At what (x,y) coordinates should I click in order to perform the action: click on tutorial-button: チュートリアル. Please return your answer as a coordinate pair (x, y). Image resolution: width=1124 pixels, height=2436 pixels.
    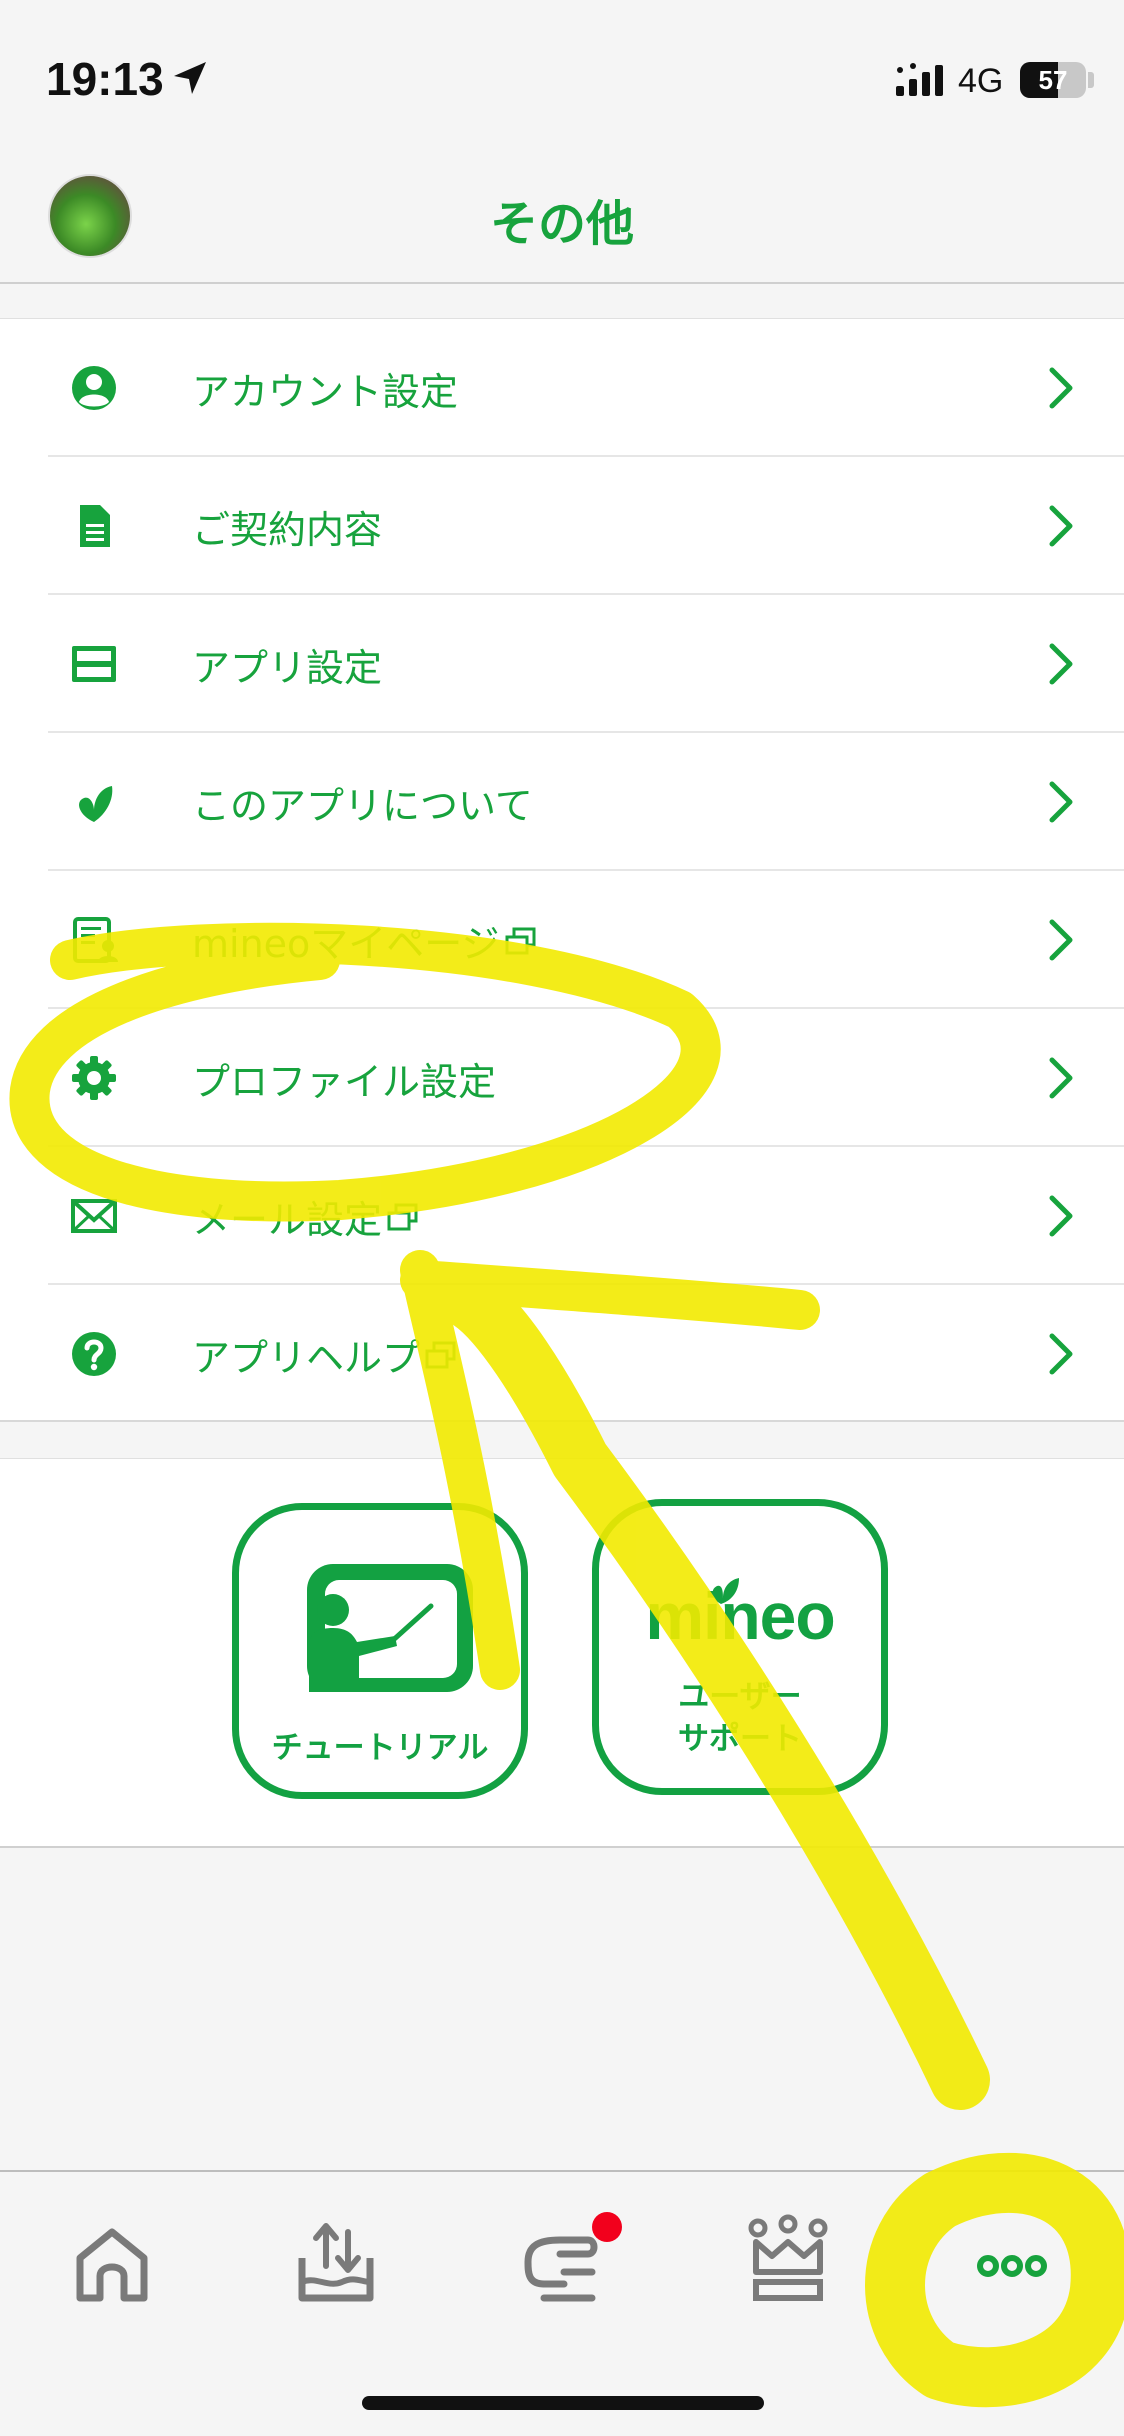
    Looking at the image, I should click on (380, 1651).